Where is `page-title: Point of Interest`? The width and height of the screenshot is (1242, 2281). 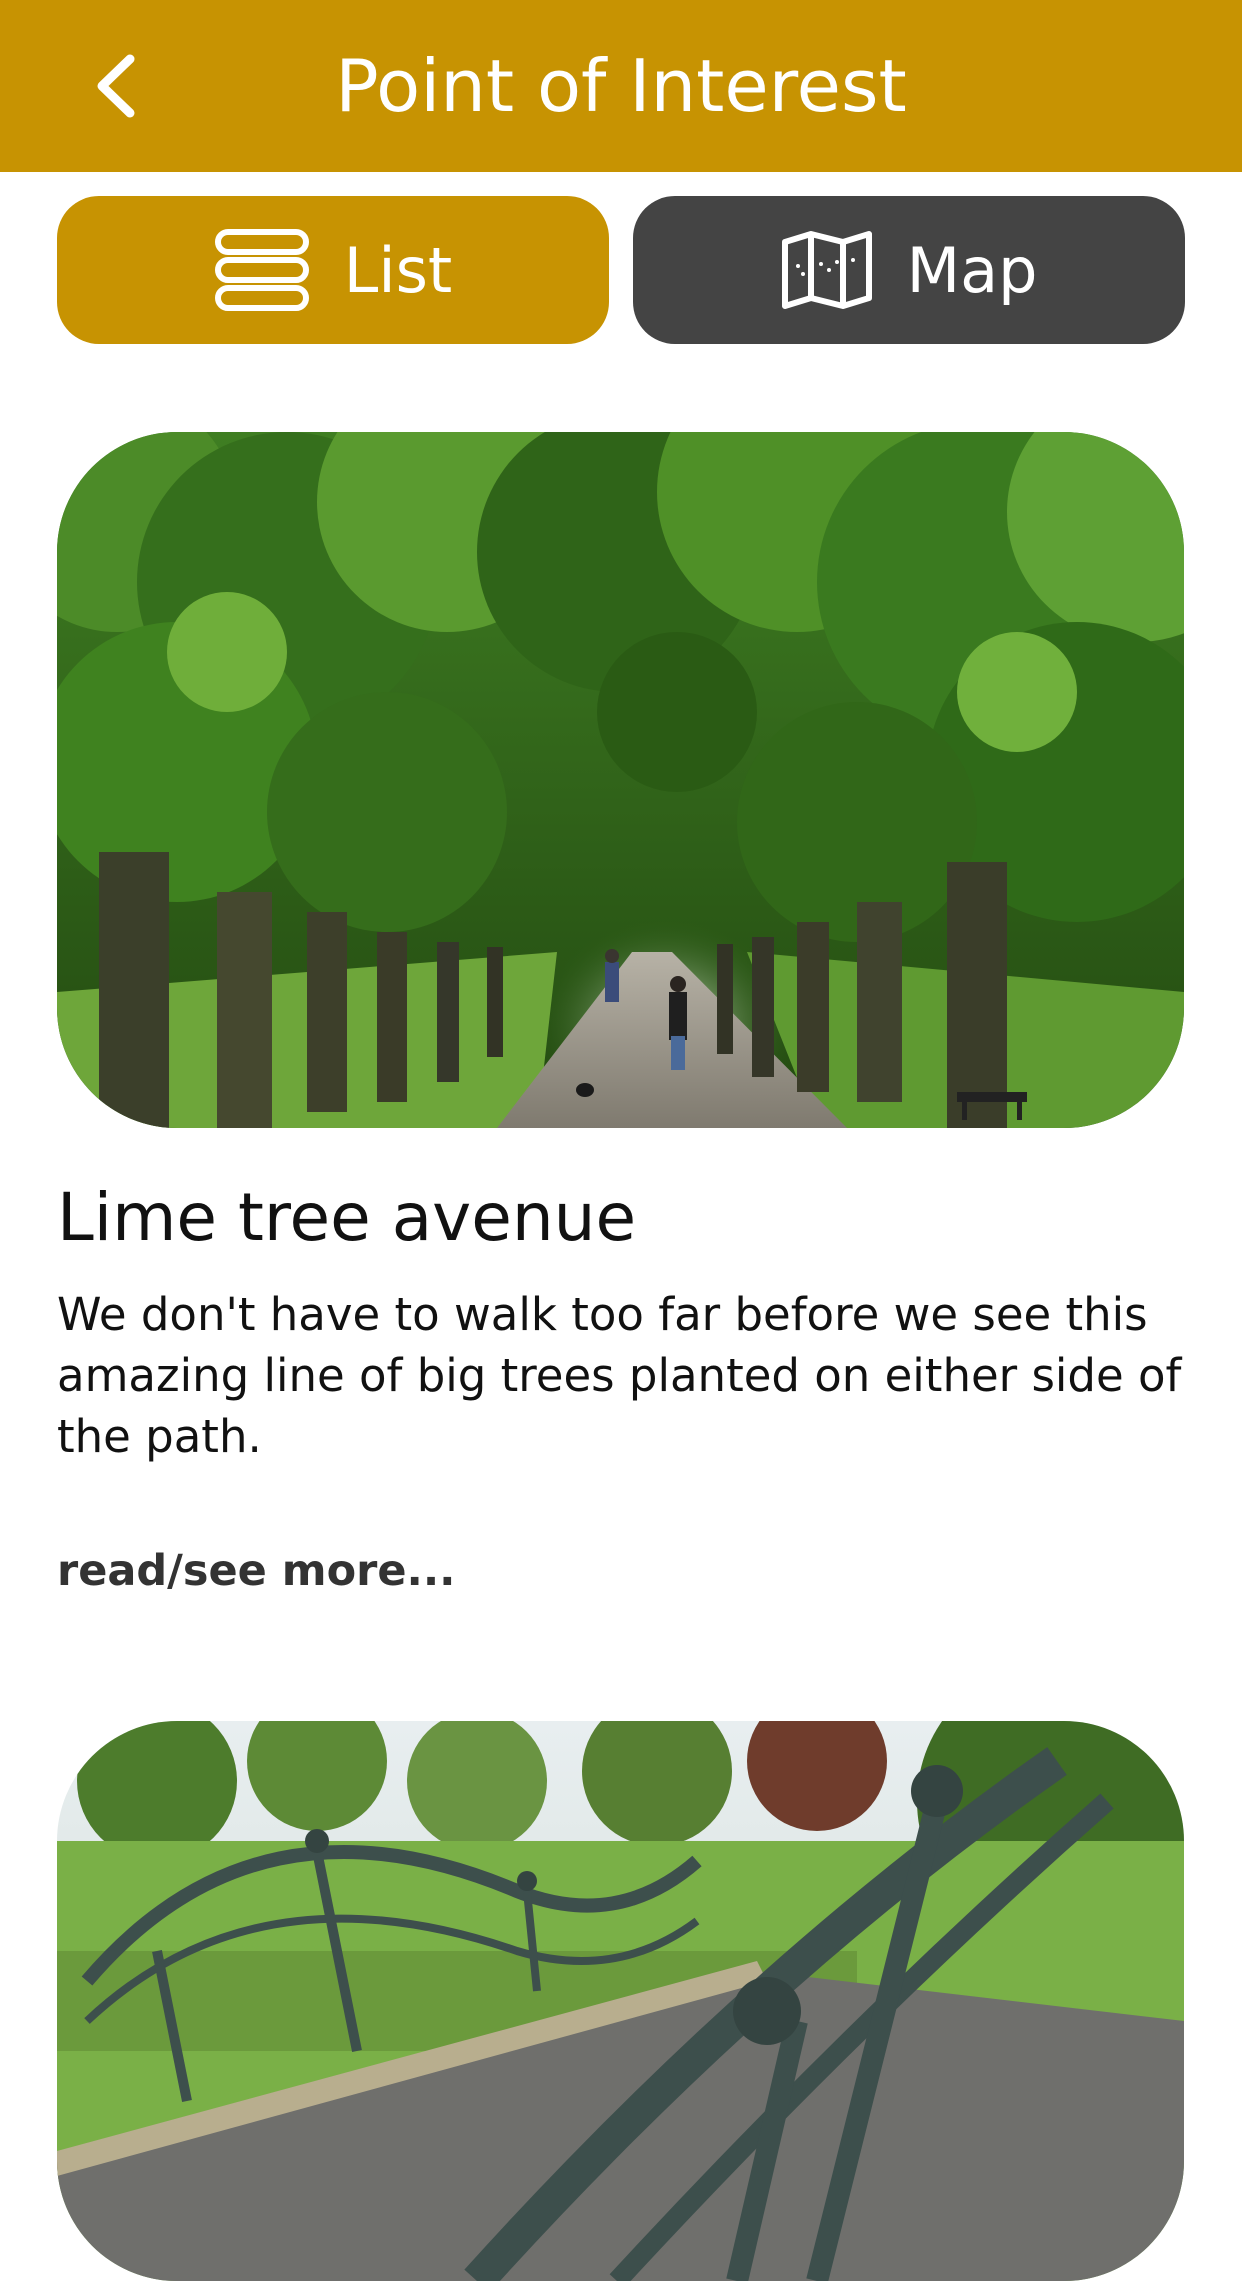 page-title: Point of Interest is located at coordinates (621, 86).